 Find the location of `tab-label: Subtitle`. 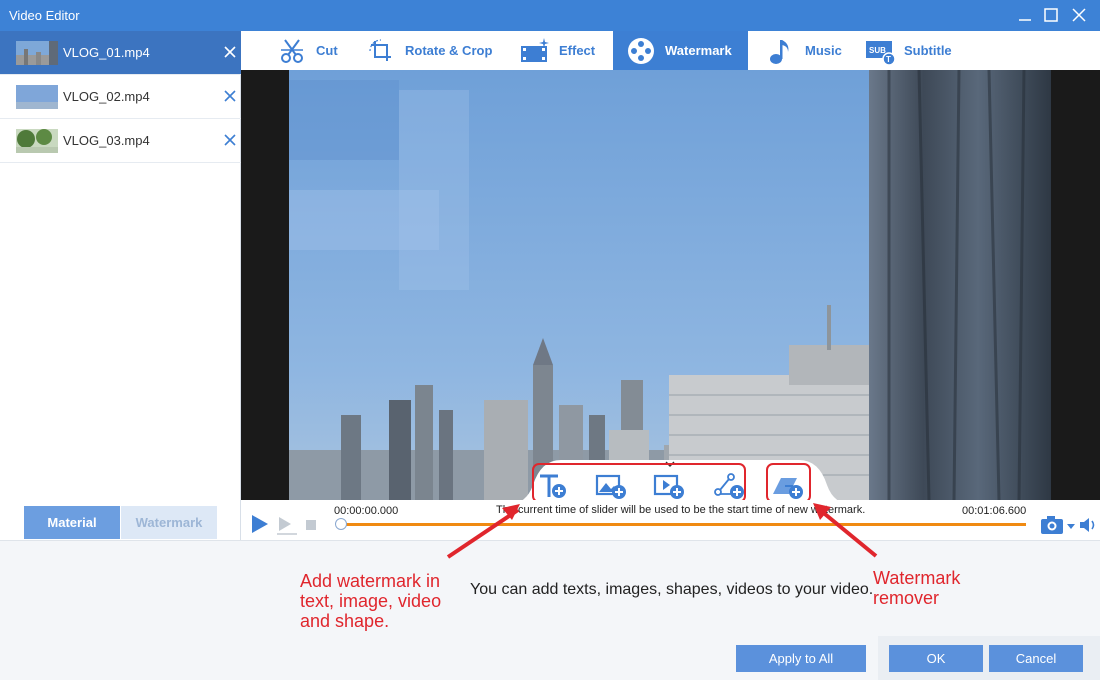

tab-label: Subtitle is located at coordinates (928, 50).